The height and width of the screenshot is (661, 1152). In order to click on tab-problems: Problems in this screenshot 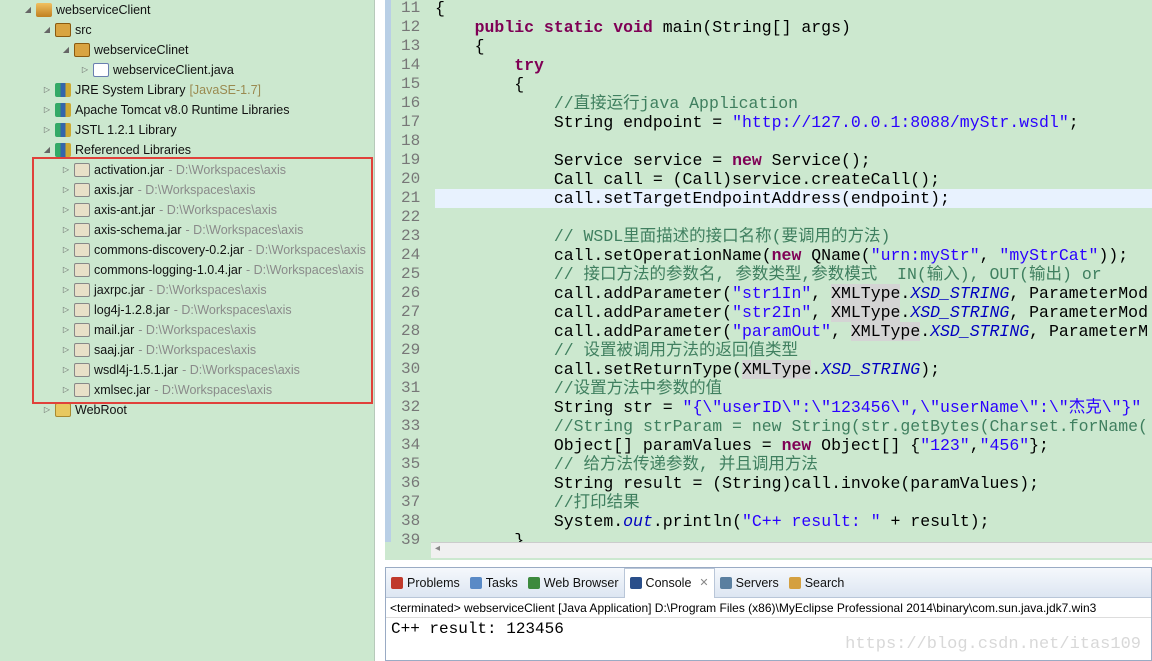, I will do `click(425, 583)`.